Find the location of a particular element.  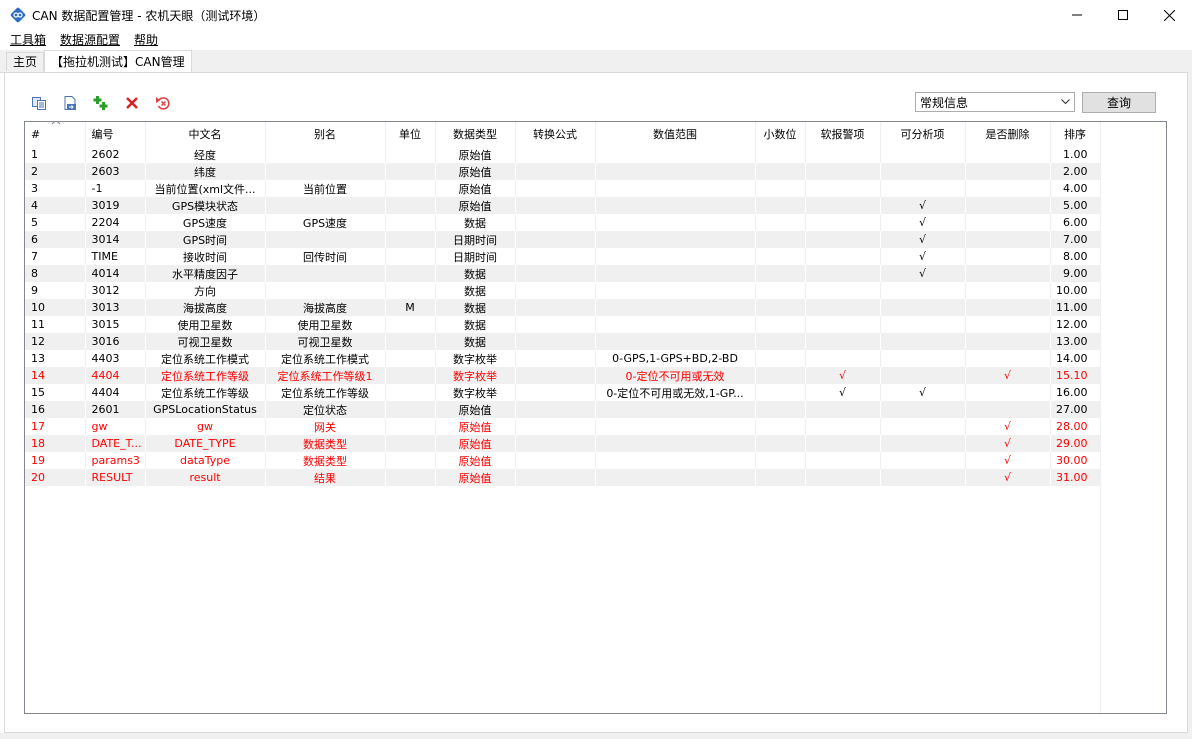

col-header-data-type: 数据类型 is located at coordinates (475, 134).